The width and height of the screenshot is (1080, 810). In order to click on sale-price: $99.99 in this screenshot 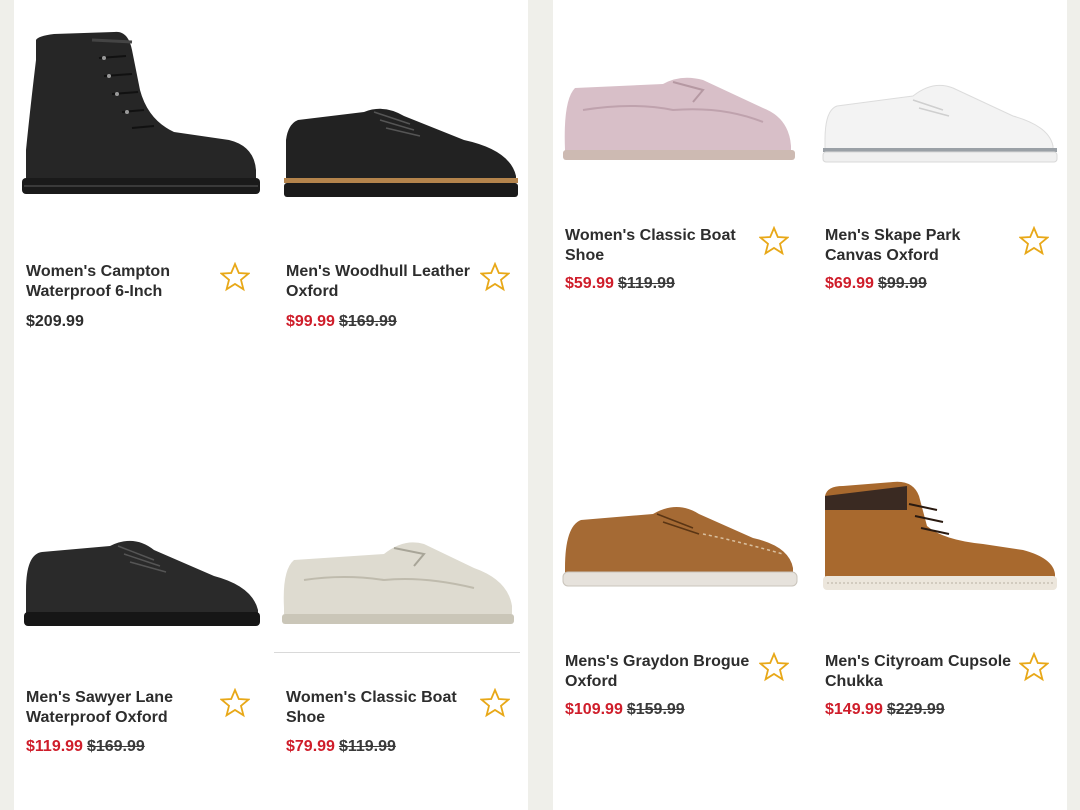, I will do `click(310, 321)`.